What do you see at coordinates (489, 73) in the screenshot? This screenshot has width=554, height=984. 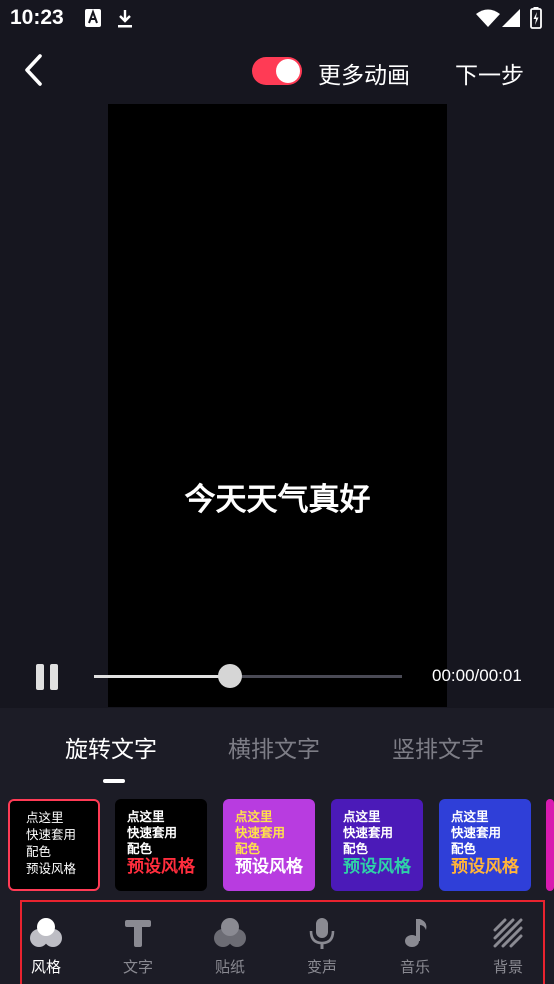 I see `next-step-button: 下一步` at bounding box center [489, 73].